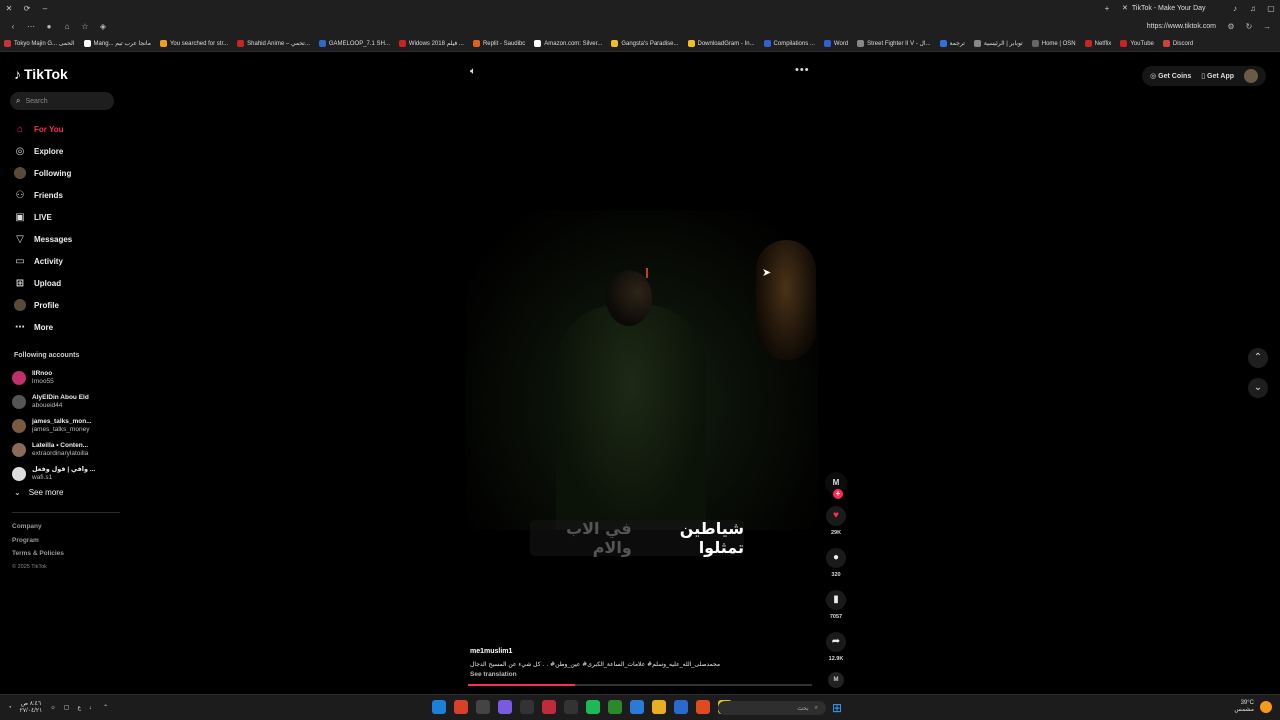  What do you see at coordinates (836, 642) in the screenshot?
I see `share-icon: ➦` at bounding box center [836, 642].